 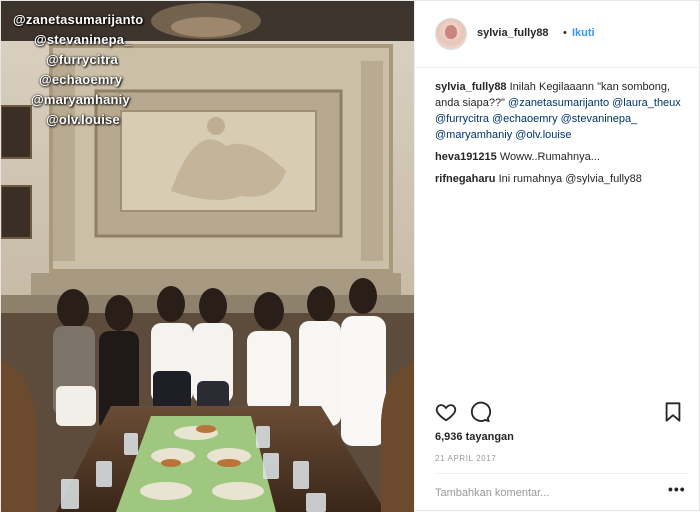 What do you see at coordinates (677, 489) in the screenshot?
I see `more-options-icon: •••` at bounding box center [677, 489].